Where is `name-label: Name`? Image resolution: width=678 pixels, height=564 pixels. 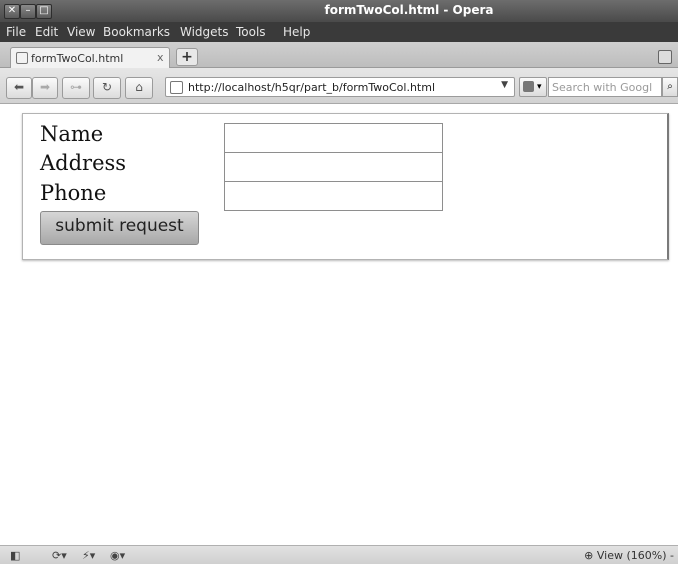 name-label: Name is located at coordinates (72, 134).